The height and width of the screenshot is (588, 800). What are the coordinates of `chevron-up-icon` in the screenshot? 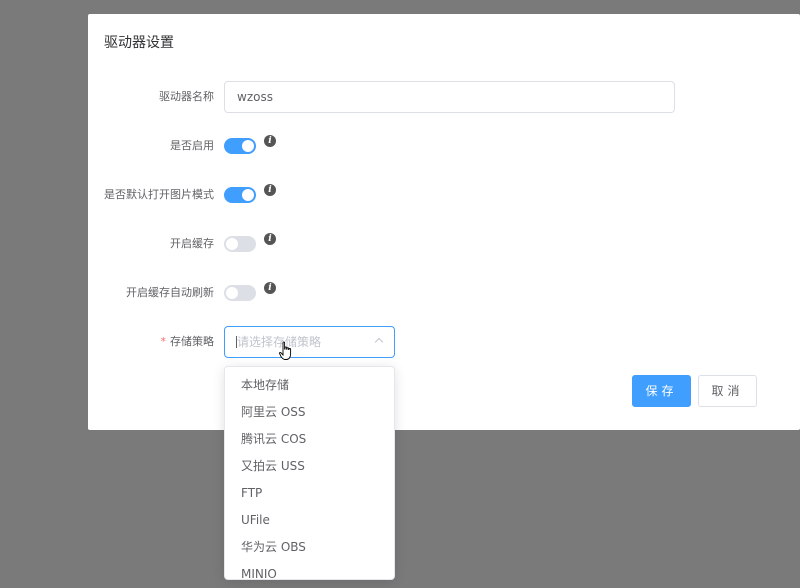 It's located at (379, 342).